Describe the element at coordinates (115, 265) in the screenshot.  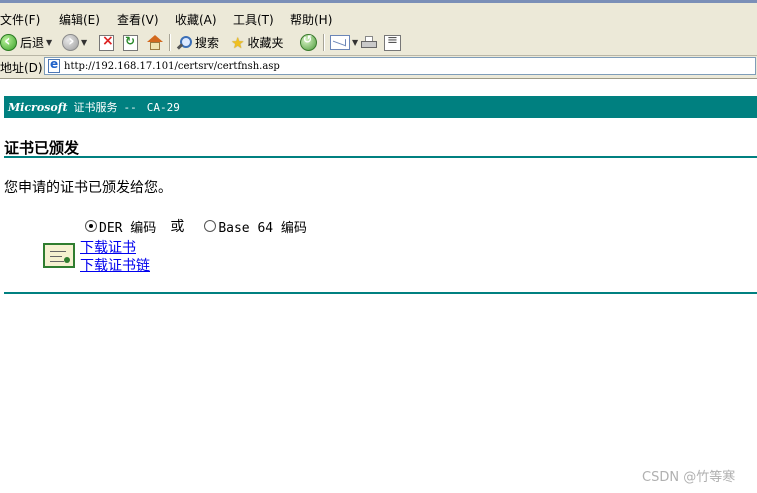
I see `download-certificate-chain-link: 下载证书链` at that location.